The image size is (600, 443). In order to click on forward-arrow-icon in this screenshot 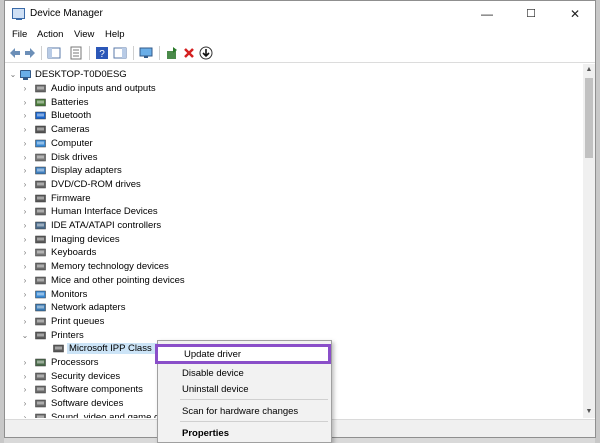, I will do `click(30, 53)`.